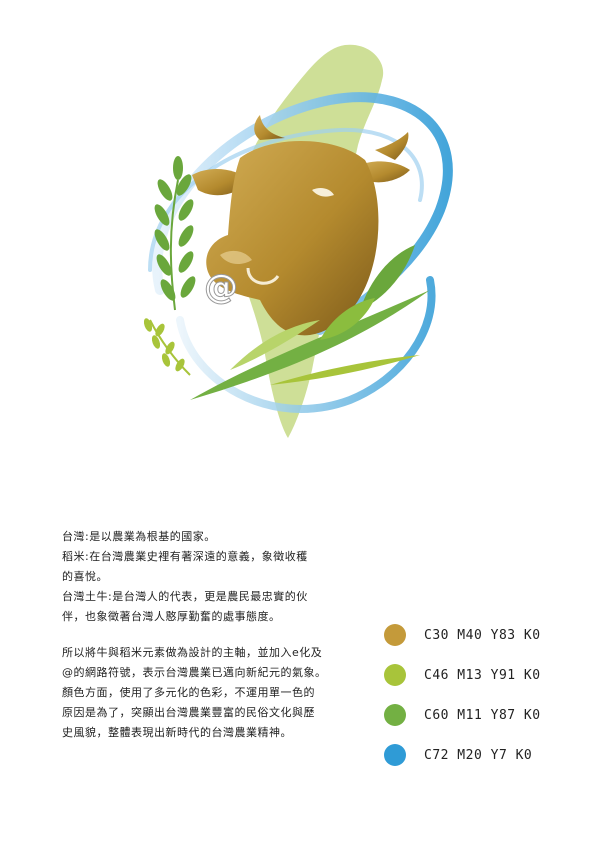  What do you see at coordinates (188, 712) in the screenshot?
I see `desc-concept-4: 原因是為了，突顯出台灣農業豐富的民俗文化與歷` at bounding box center [188, 712].